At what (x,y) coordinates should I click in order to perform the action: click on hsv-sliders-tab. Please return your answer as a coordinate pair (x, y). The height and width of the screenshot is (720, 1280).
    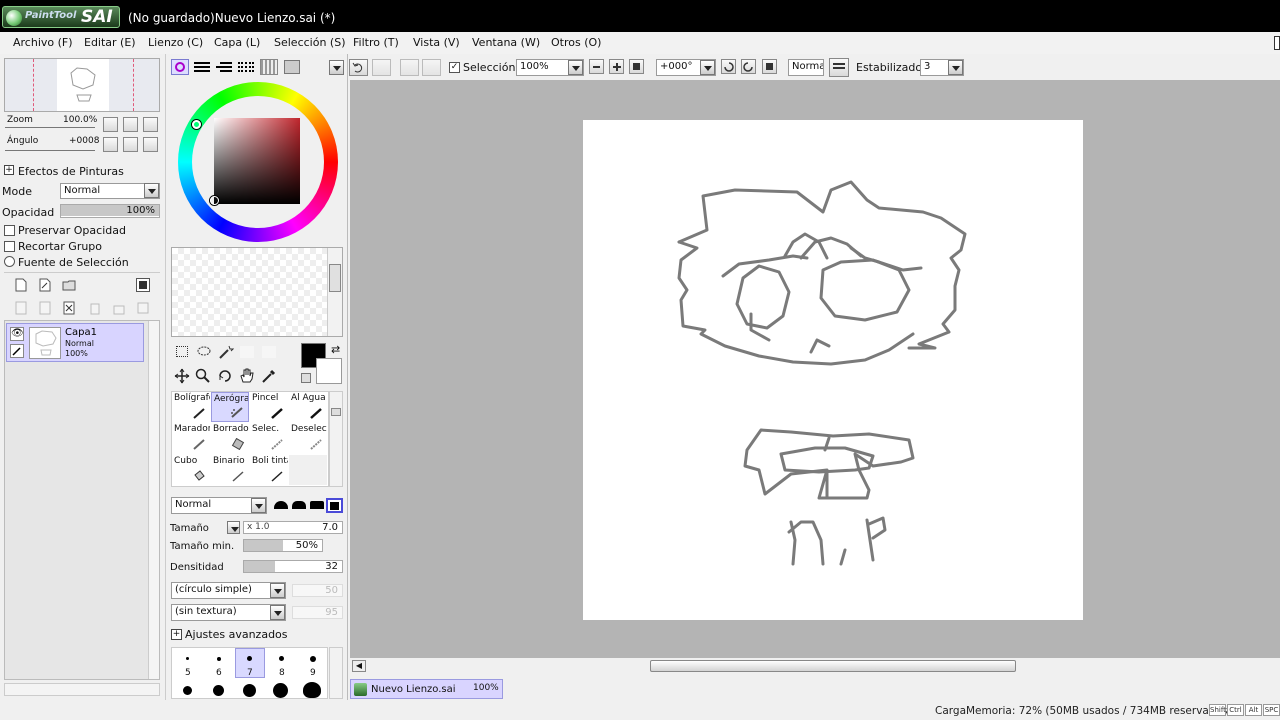
    Looking at the image, I should click on (224, 67).